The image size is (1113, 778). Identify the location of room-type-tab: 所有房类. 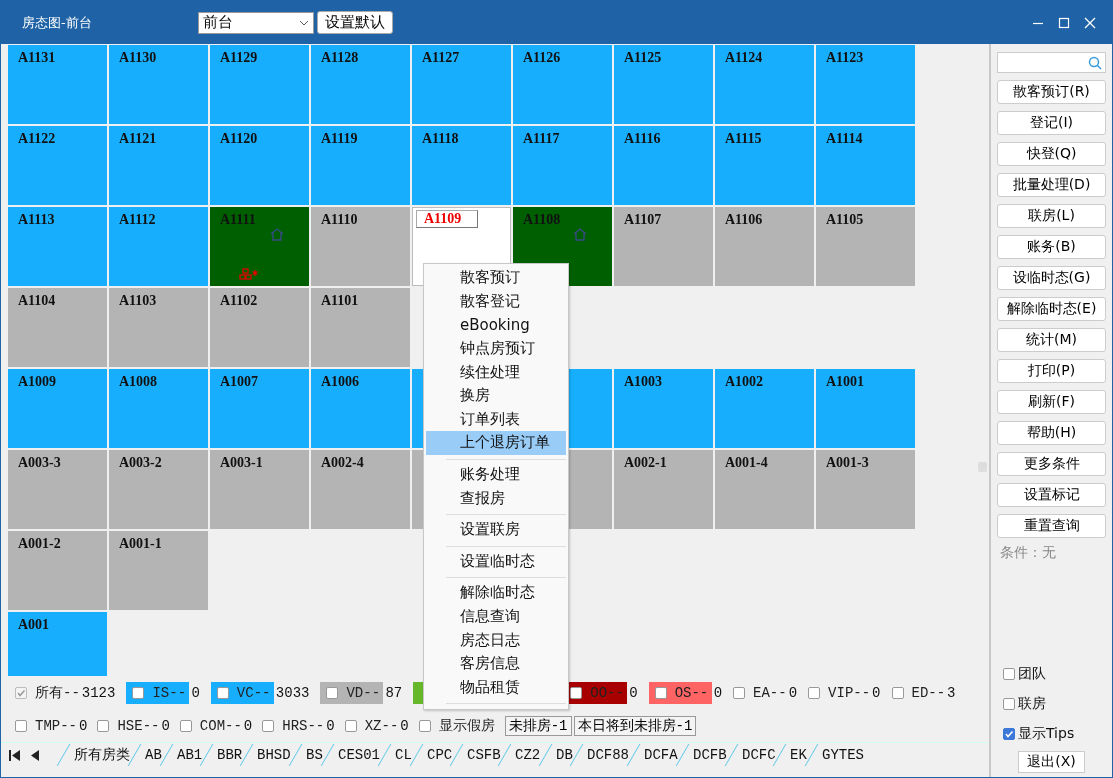
(98, 755).